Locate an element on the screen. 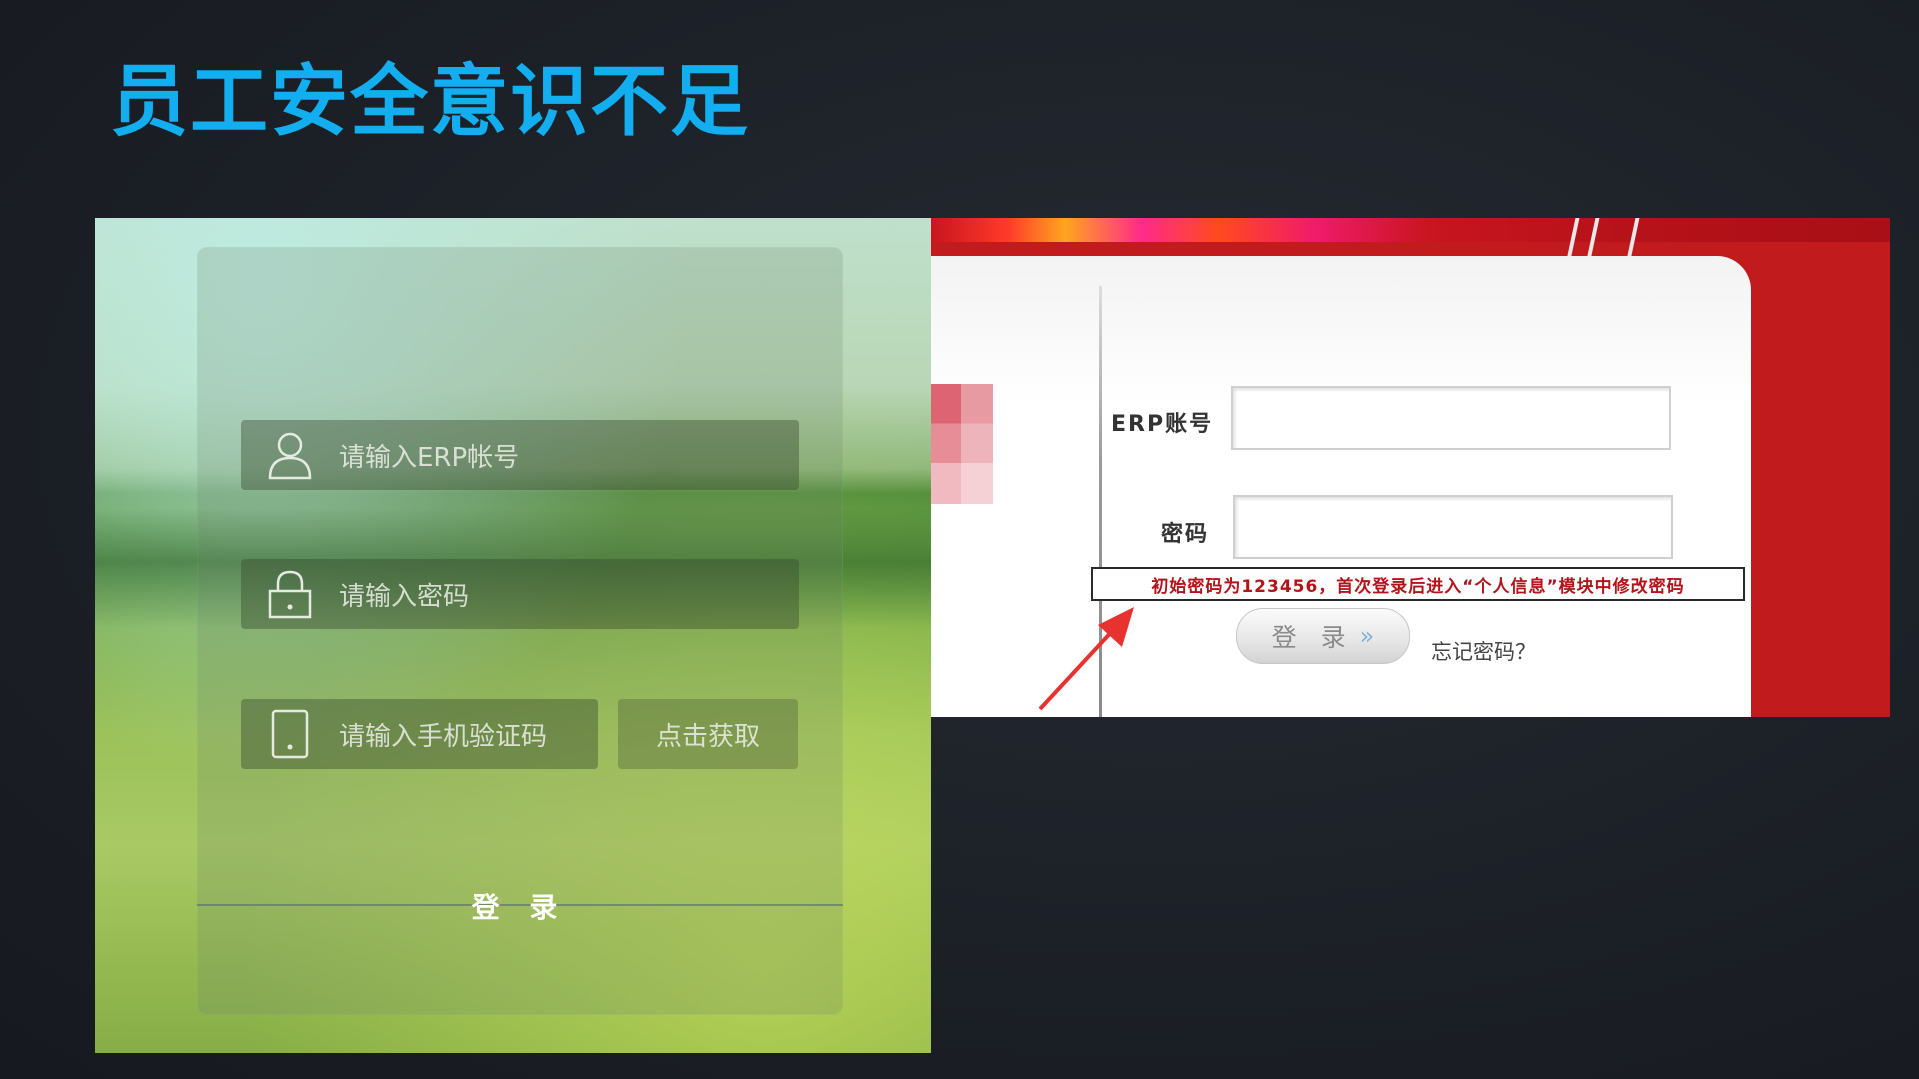 The width and height of the screenshot is (1919, 1079). account-placeholder: 请输入ERP帐号 is located at coordinates (429, 457).